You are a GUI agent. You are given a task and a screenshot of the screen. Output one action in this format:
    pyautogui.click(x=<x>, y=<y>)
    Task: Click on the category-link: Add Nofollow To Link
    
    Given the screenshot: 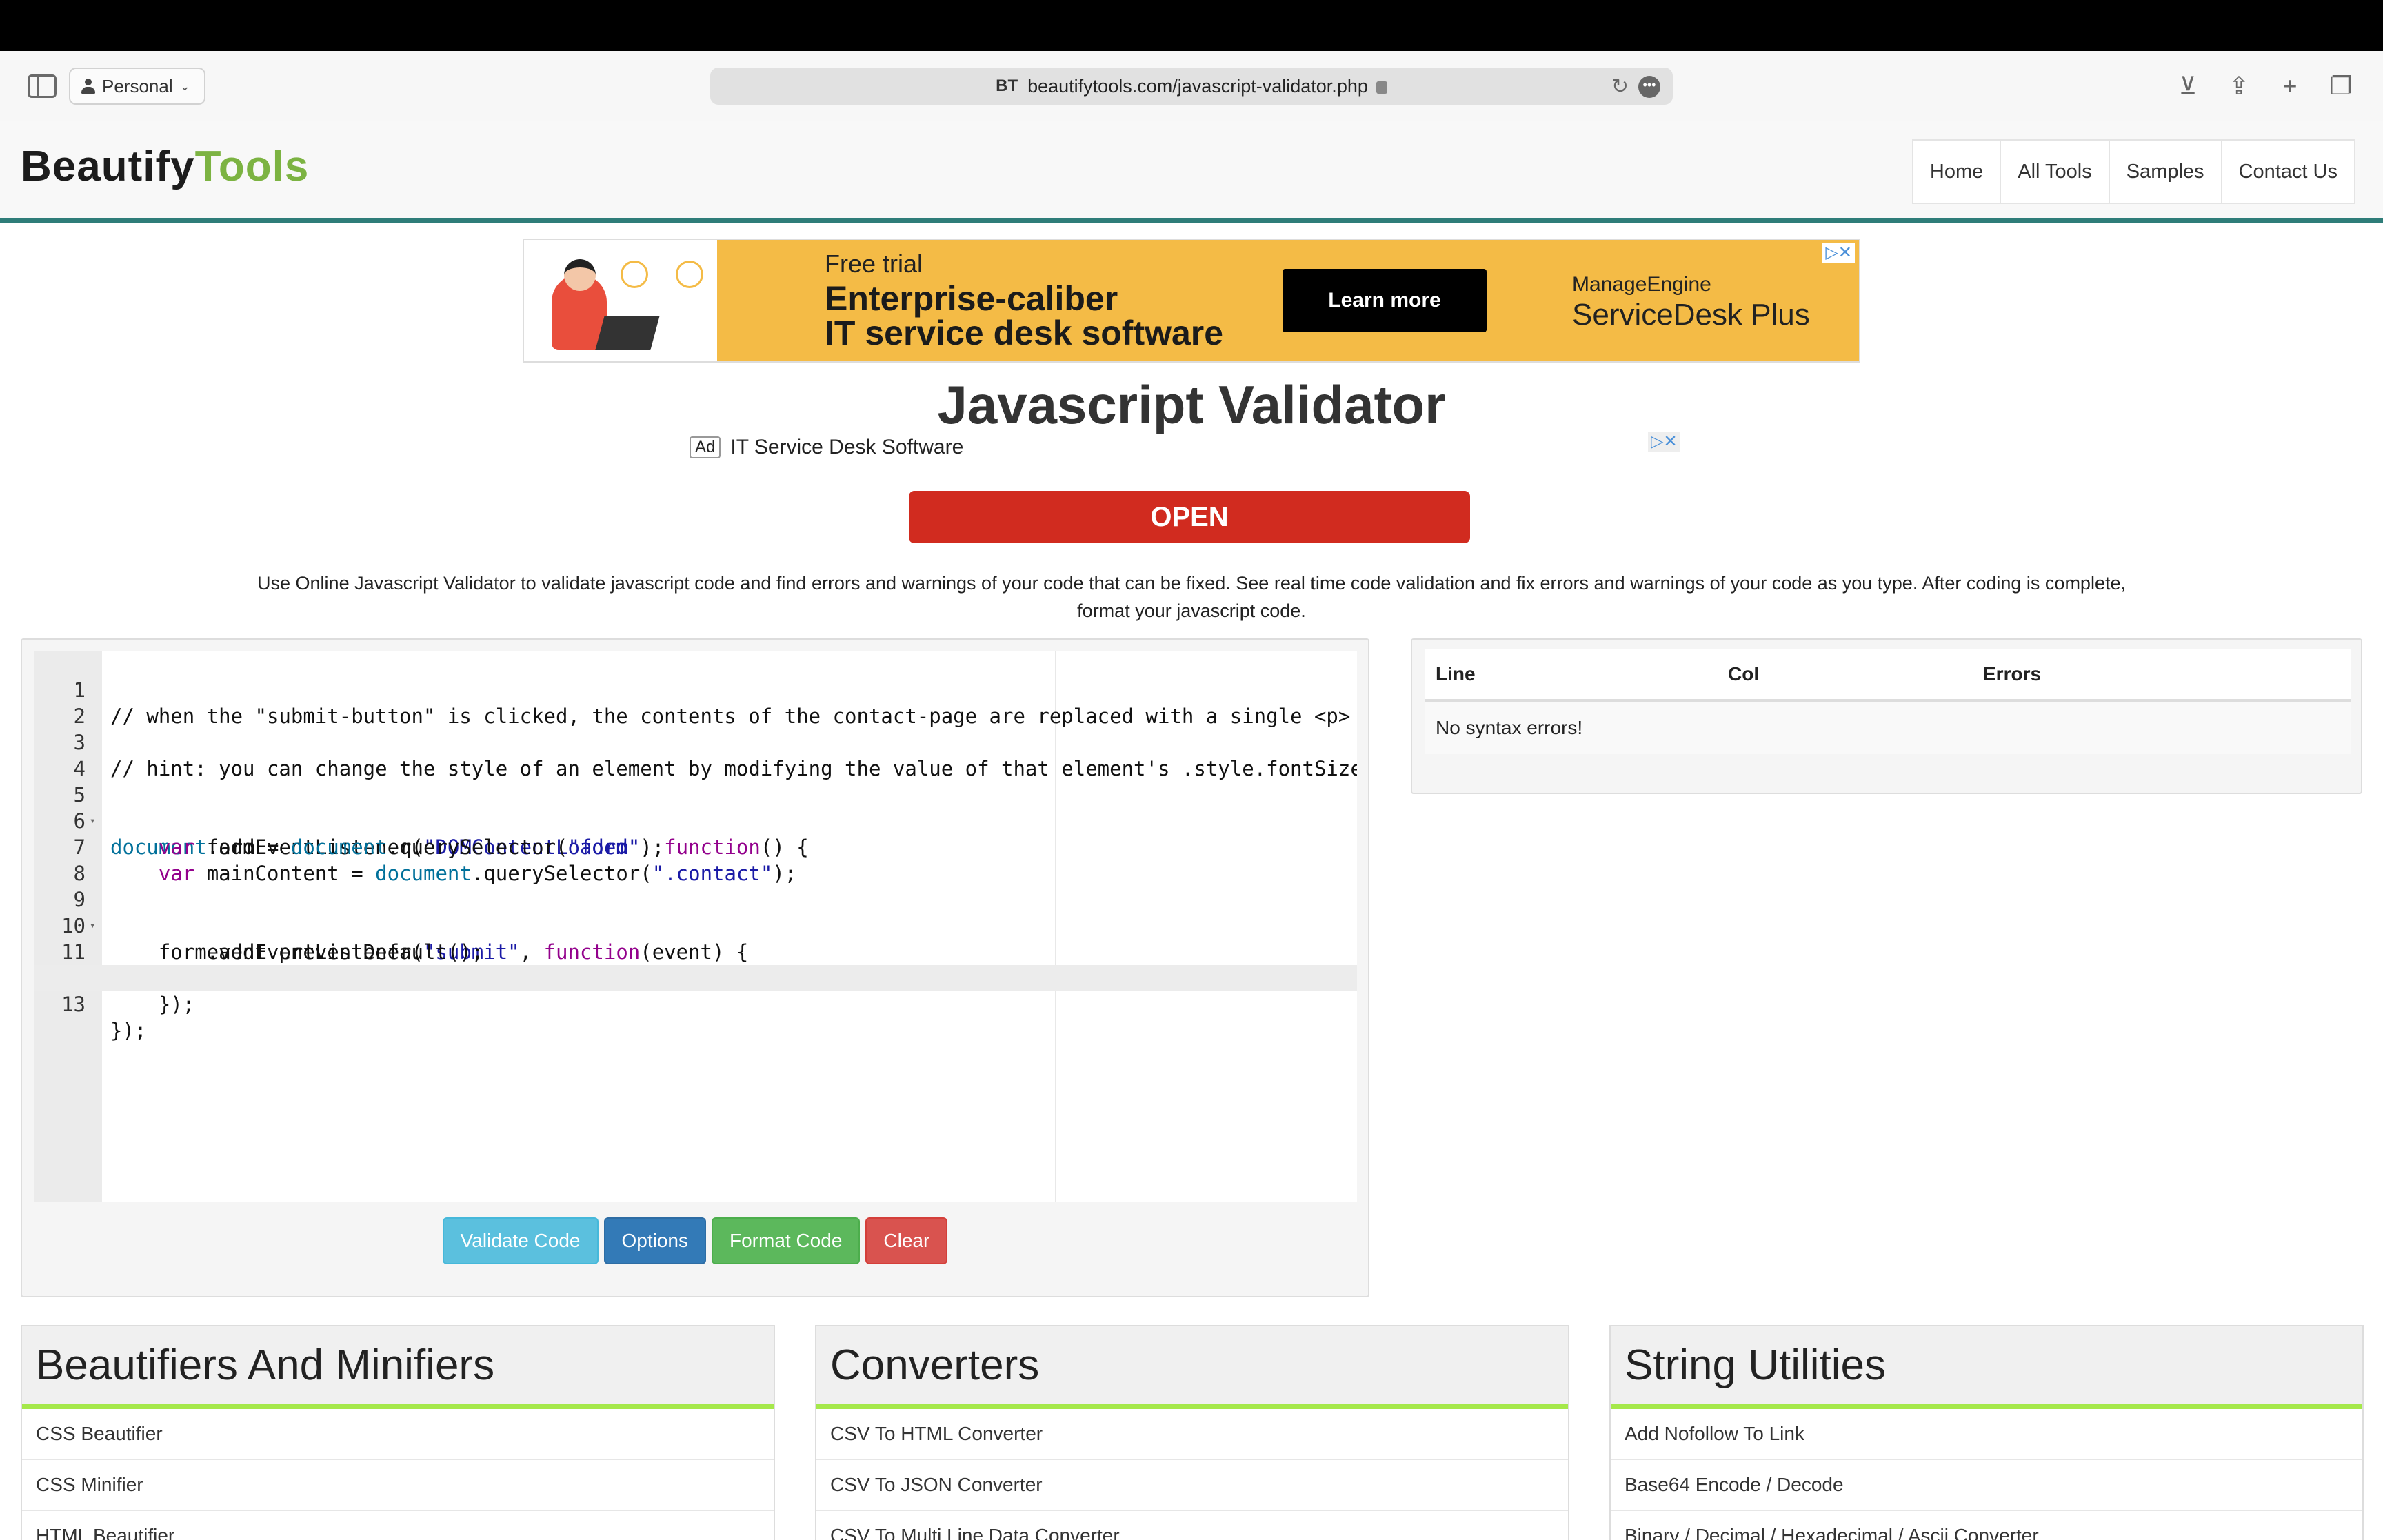 What is the action you would take?
    pyautogui.click(x=1986, y=1435)
    